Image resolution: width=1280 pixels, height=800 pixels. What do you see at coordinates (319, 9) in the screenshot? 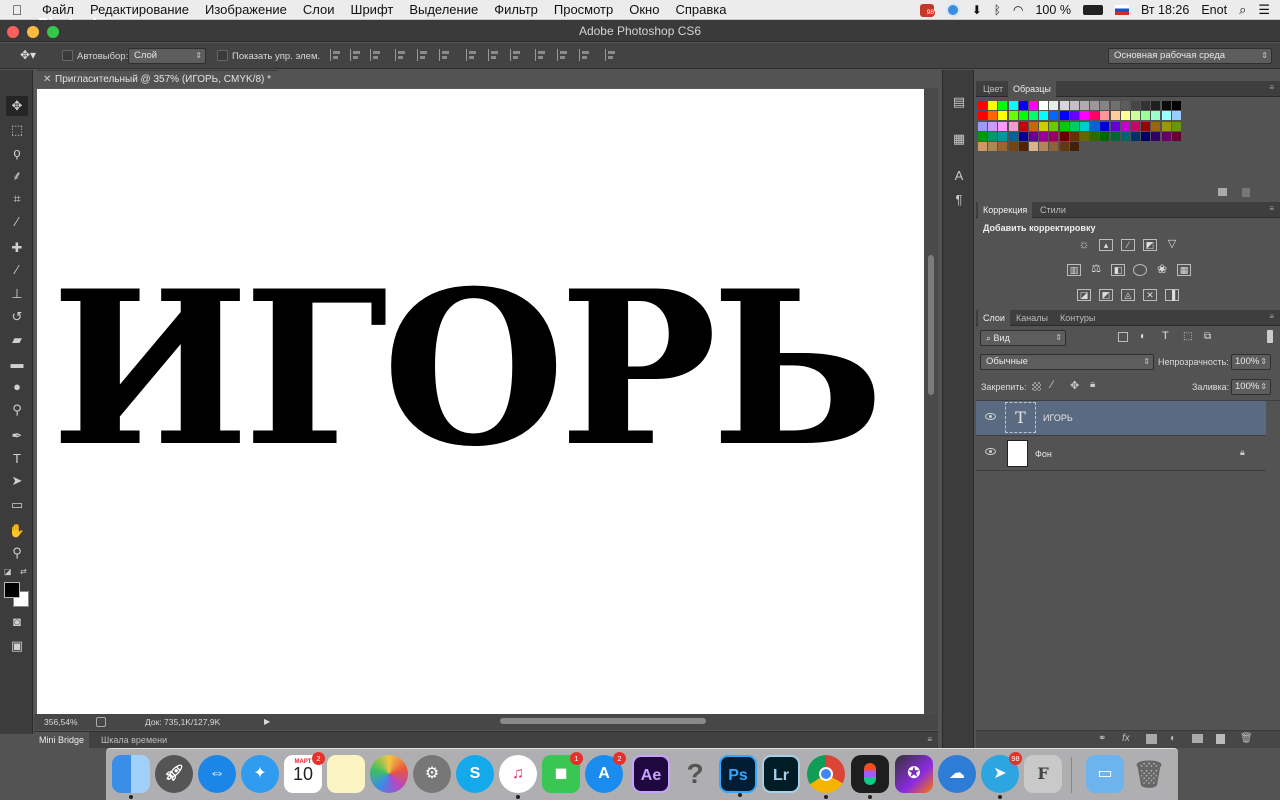
I see `menu-layers: Слои` at bounding box center [319, 9].